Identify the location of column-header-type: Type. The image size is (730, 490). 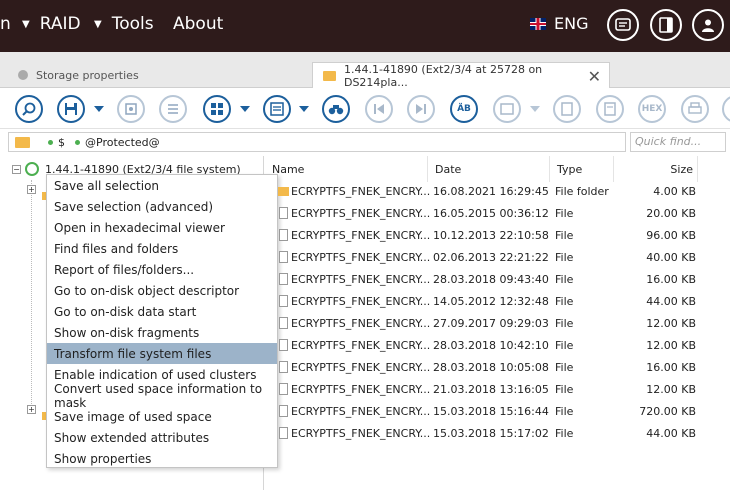
(582, 169).